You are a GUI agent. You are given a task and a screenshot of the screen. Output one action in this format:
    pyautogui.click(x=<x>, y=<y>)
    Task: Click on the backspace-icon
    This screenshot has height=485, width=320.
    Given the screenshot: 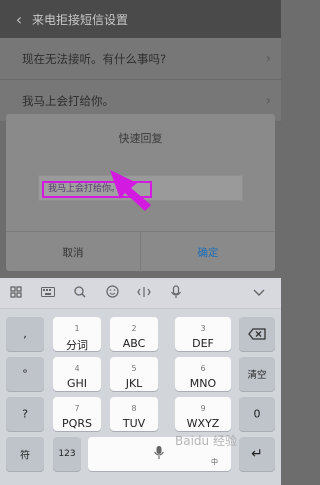 What is the action you would take?
    pyautogui.click(x=257, y=334)
    